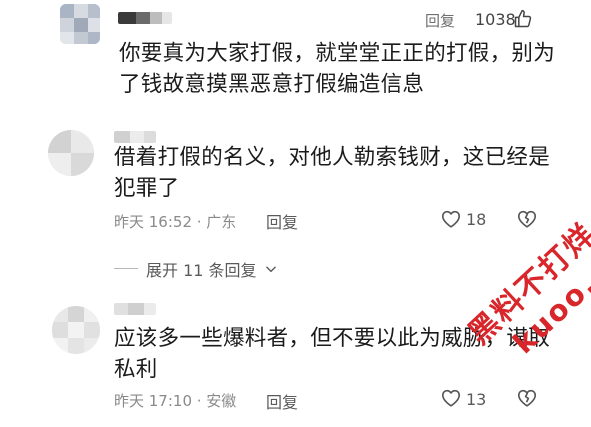  What do you see at coordinates (147, 188) in the screenshot?
I see `comment-text-line: 犯罪了` at bounding box center [147, 188].